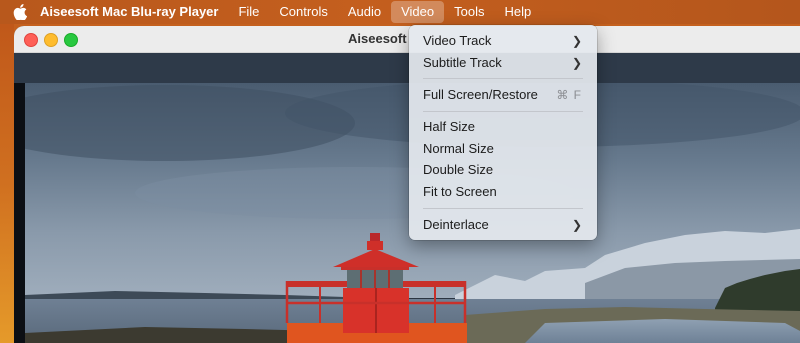 The height and width of the screenshot is (343, 800). I want to click on window-title: Aiseesoft, so click(377, 38).